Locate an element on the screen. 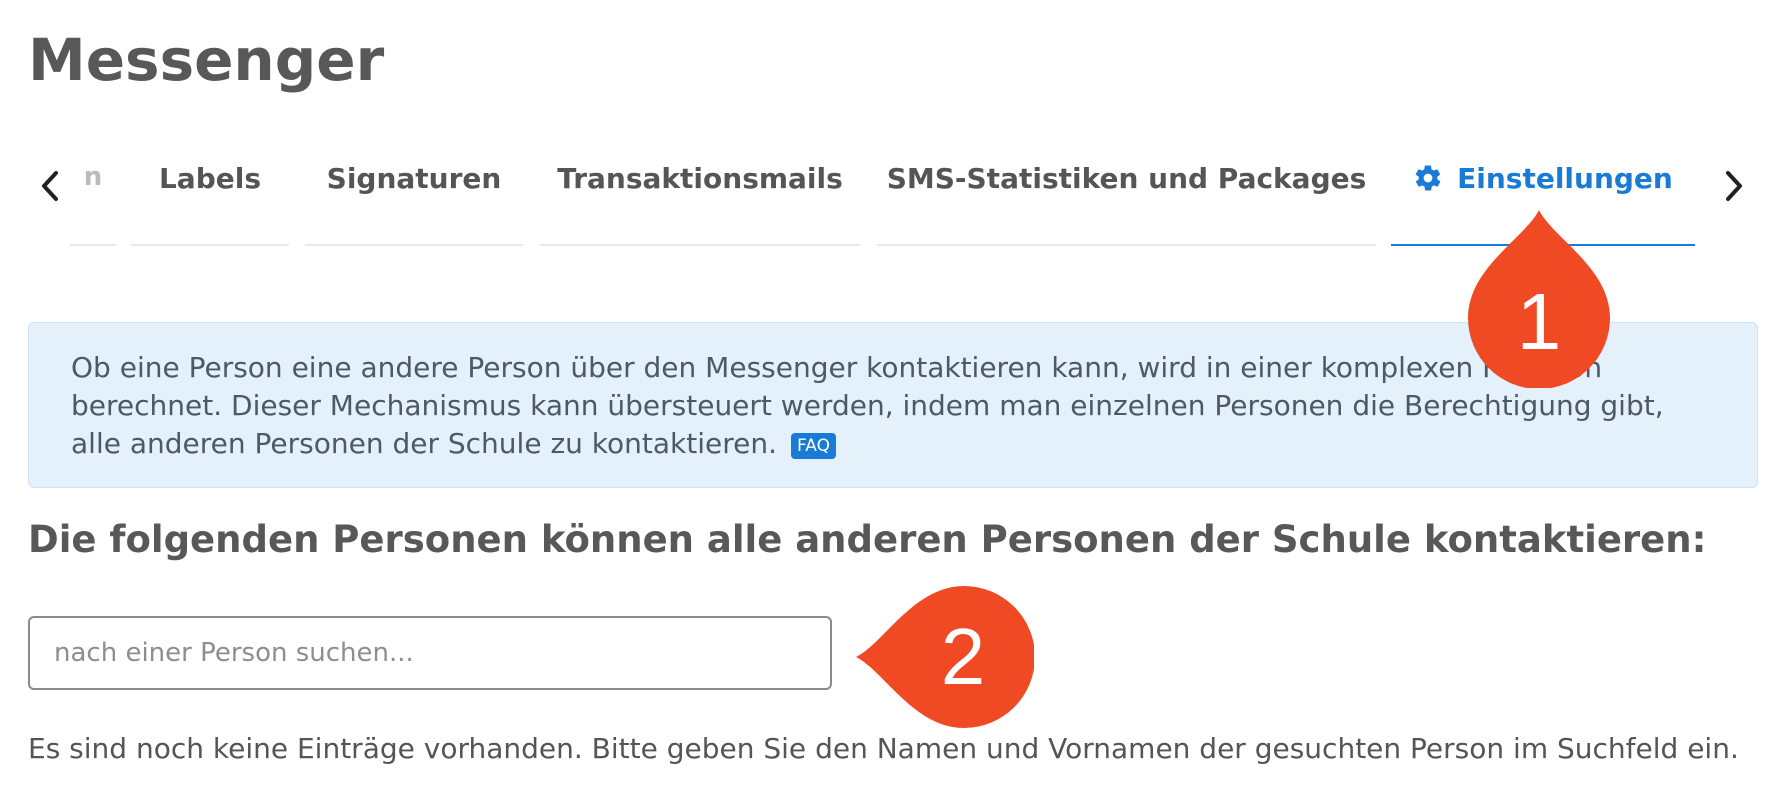  chevron-right-icon is located at coordinates (1734, 186).